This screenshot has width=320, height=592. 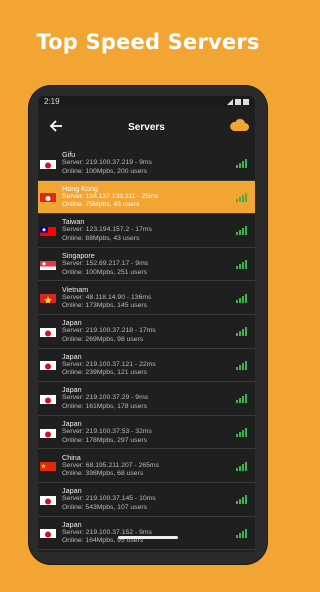 What do you see at coordinates (48, 197) in the screenshot?
I see `flag-hong-kong-icon` at bounding box center [48, 197].